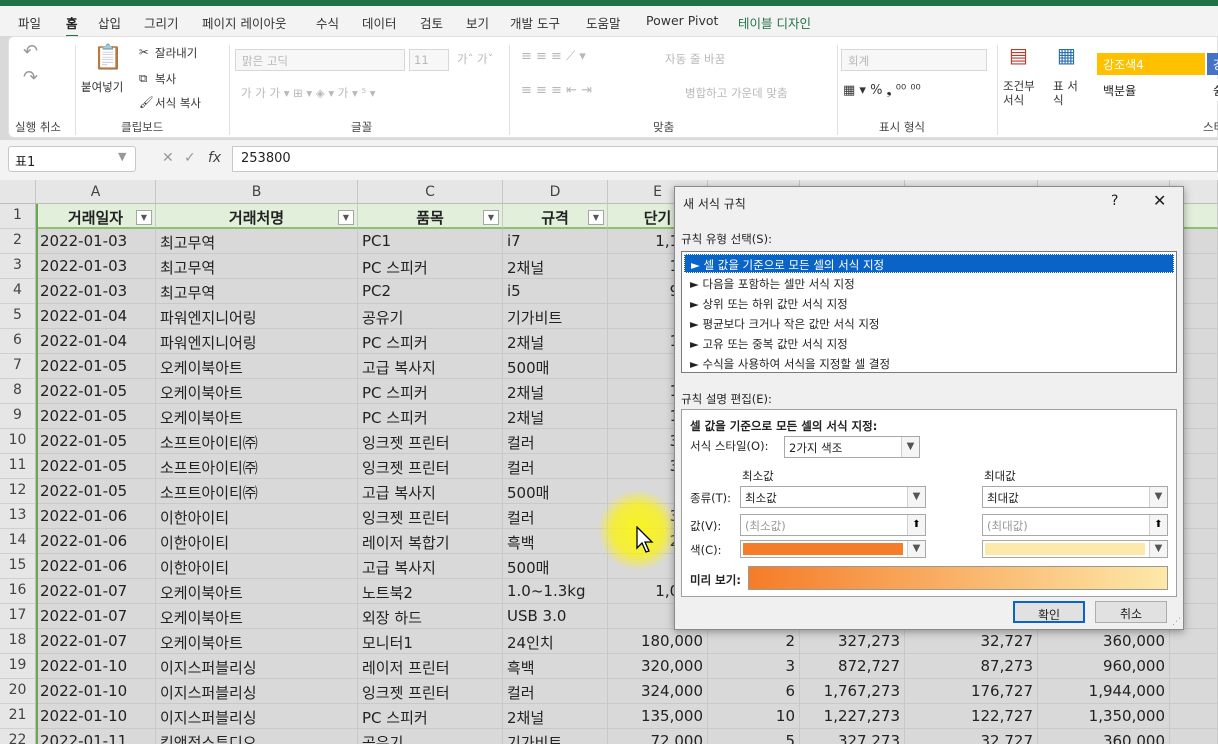 The height and width of the screenshot is (744, 1218). What do you see at coordinates (852, 716) in the screenshot?
I see `table-cell: 1,227,273` at bounding box center [852, 716].